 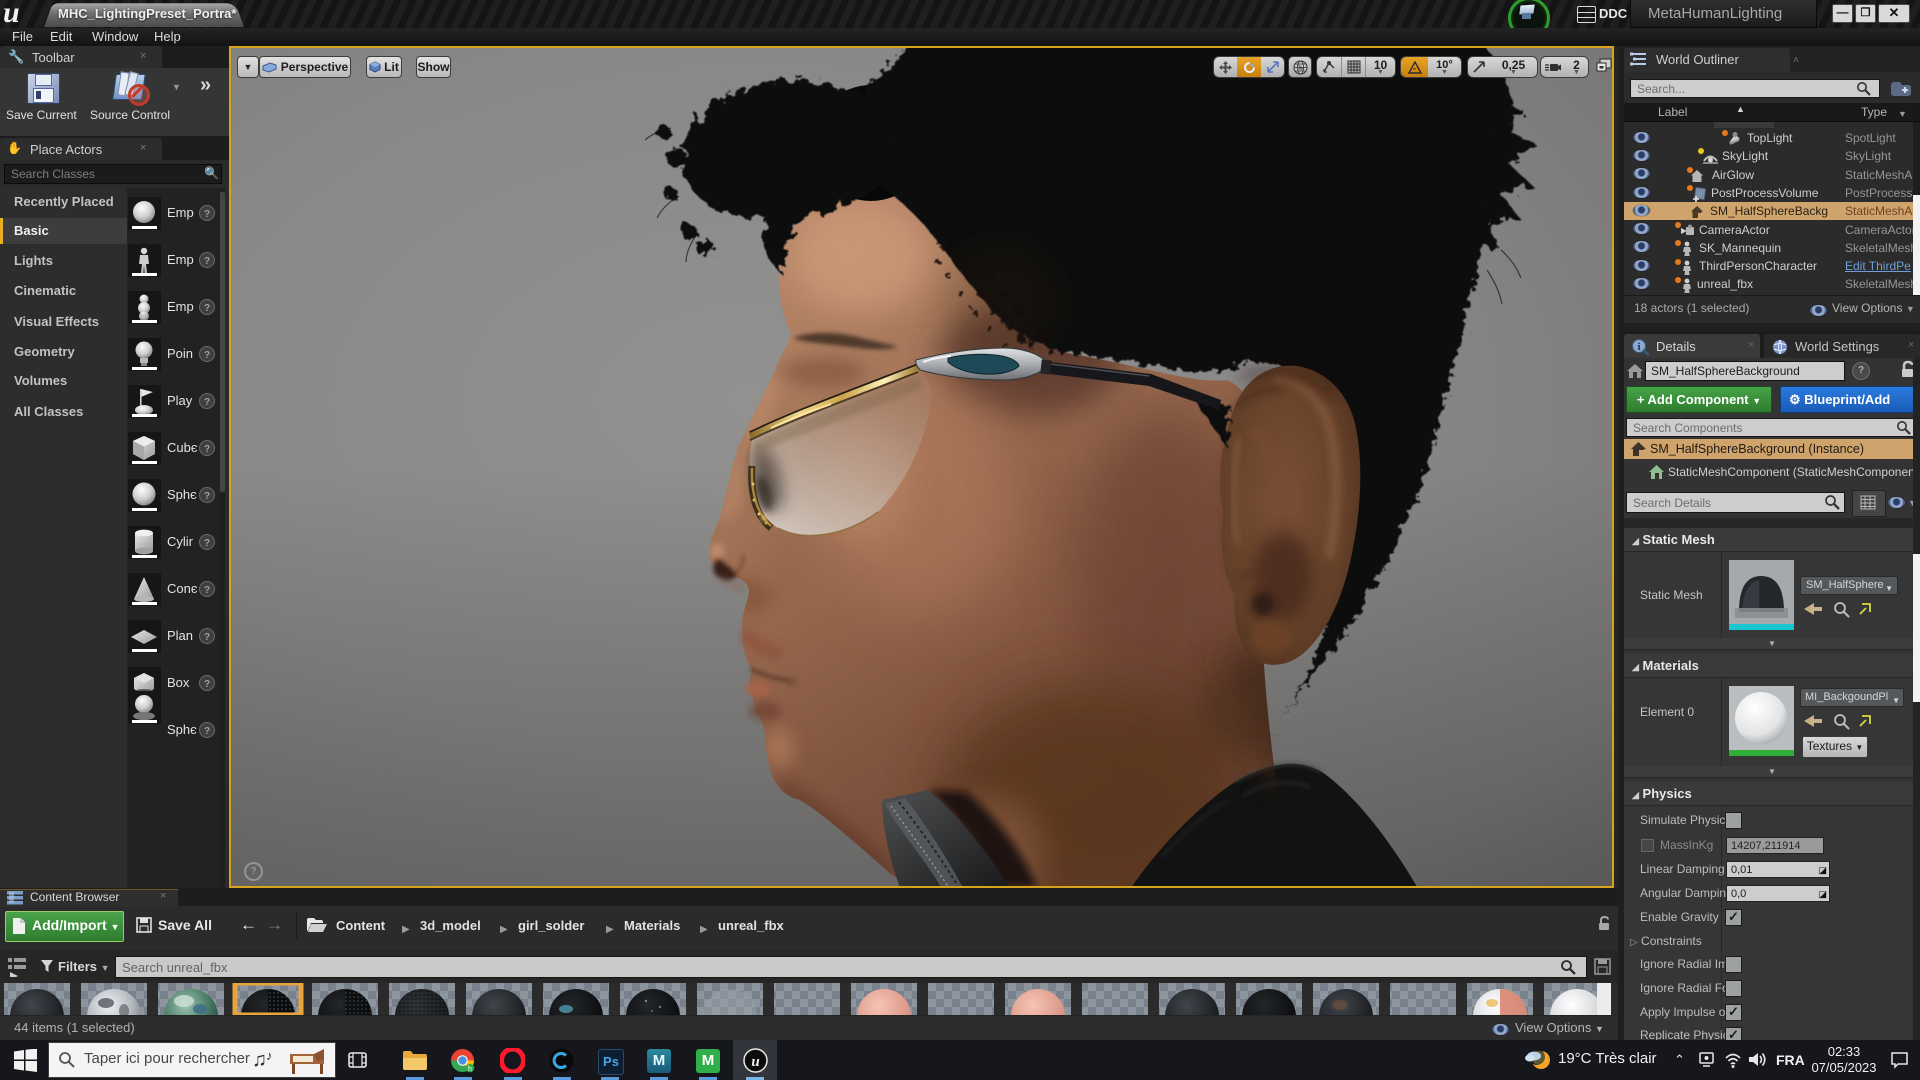 What do you see at coordinates (470, 1069) in the screenshot?
I see `svg-text: h` at bounding box center [470, 1069].